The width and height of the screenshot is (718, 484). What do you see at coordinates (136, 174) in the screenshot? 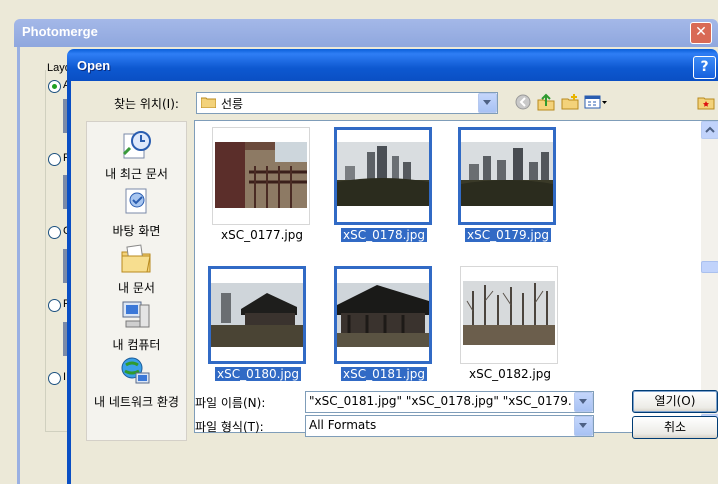
I see `place-label: 내 최근 문서` at bounding box center [136, 174].